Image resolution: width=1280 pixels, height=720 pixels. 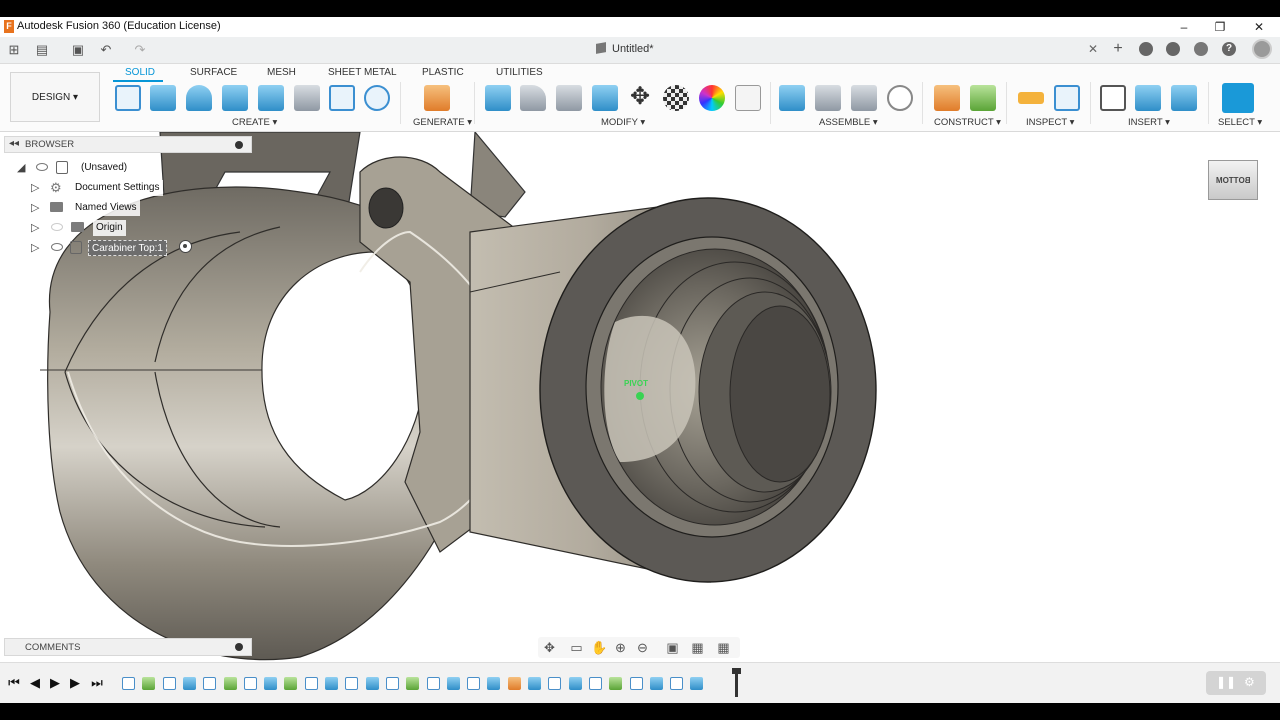 I want to click on sweep-icon, so click(x=235, y=98).